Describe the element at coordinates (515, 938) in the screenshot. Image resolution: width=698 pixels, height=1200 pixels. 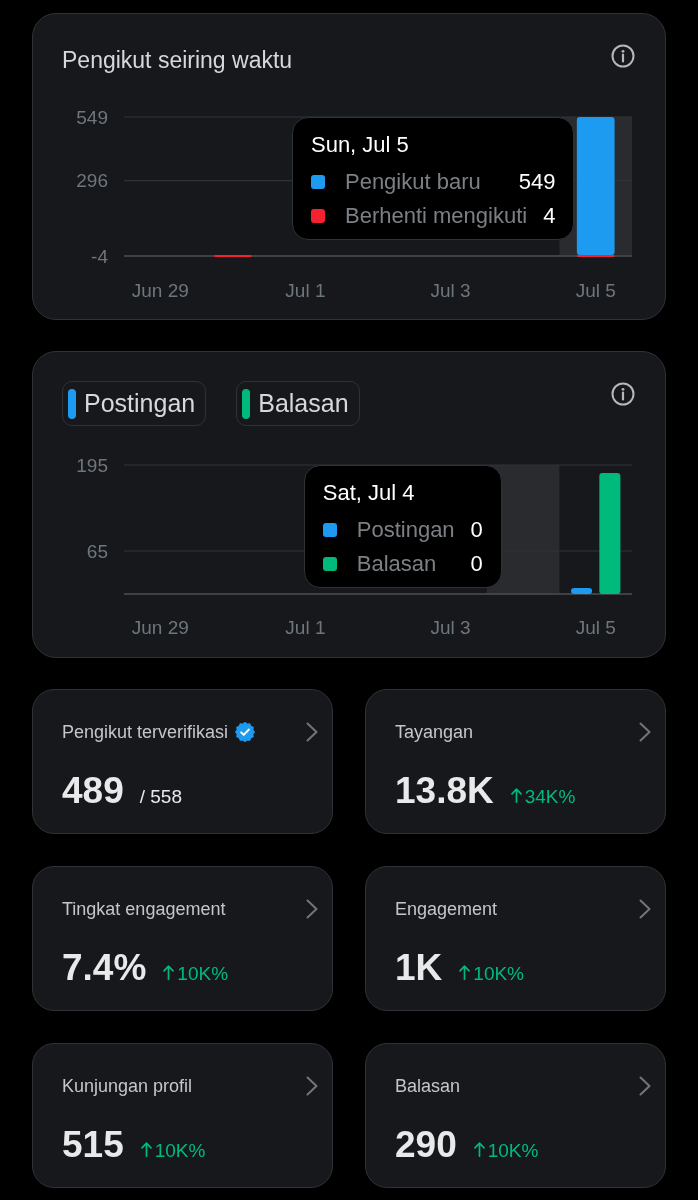
I see `metric-card: Engagement 1K 10K%` at that location.